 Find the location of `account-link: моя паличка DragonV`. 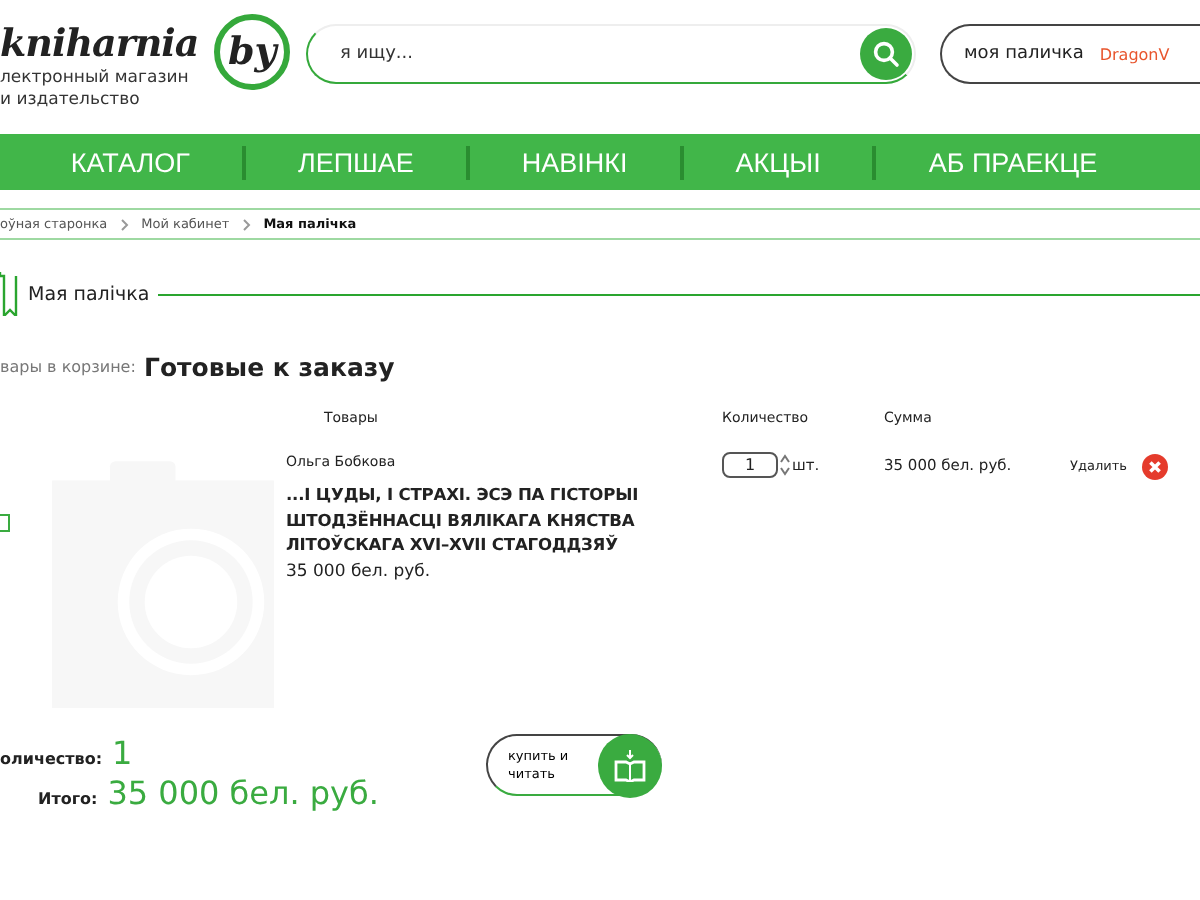

account-link: моя паличка DragonV is located at coordinates (1070, 54).